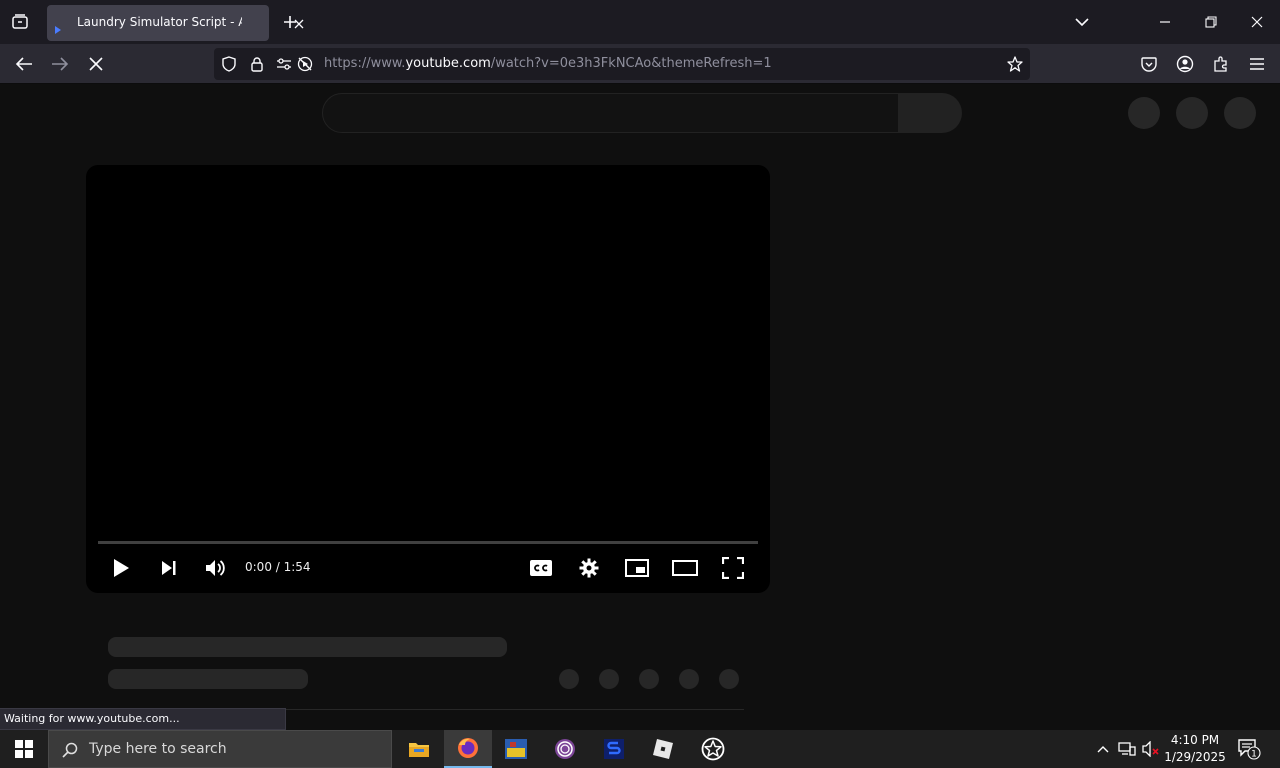 The width and height of the screenshot is (1280, 768). Describe the element at coordinates (159, 22) in the screenshot. I see `tab-title: Laundry Simulator Script - Auto` at that location.